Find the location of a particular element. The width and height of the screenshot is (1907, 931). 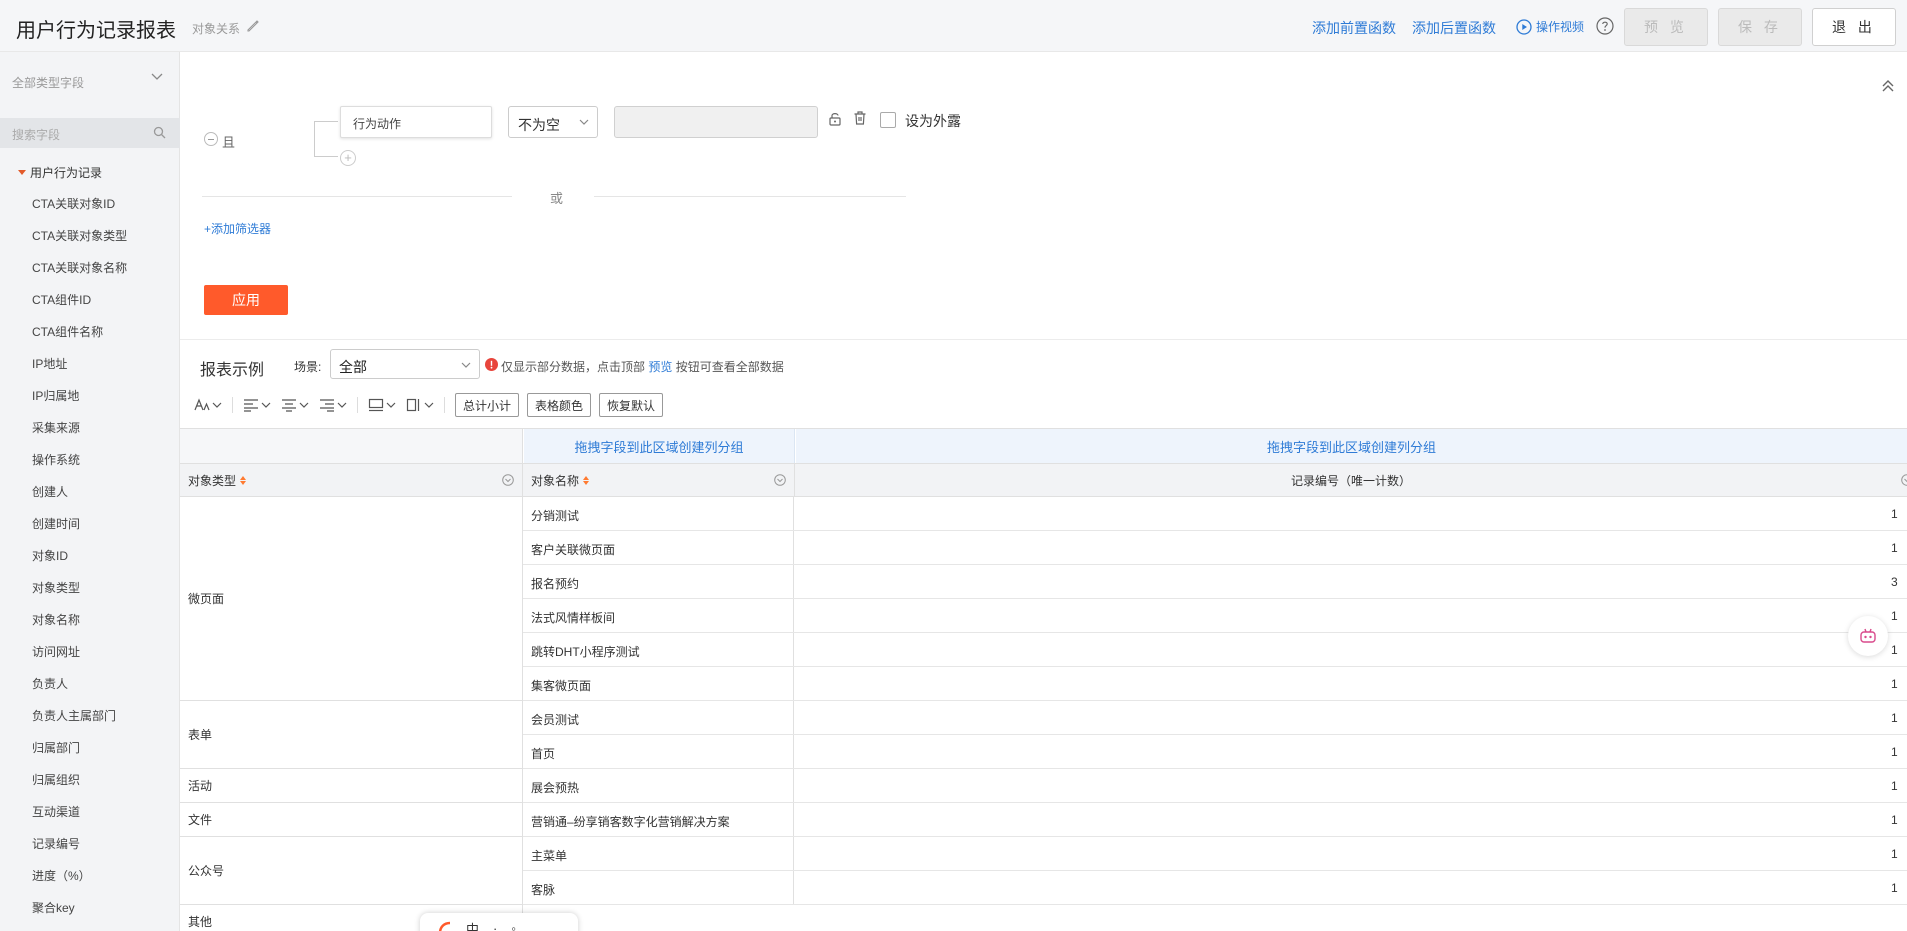

add-filter-link: +添加筛选器 is located at coordinates (237, 228).